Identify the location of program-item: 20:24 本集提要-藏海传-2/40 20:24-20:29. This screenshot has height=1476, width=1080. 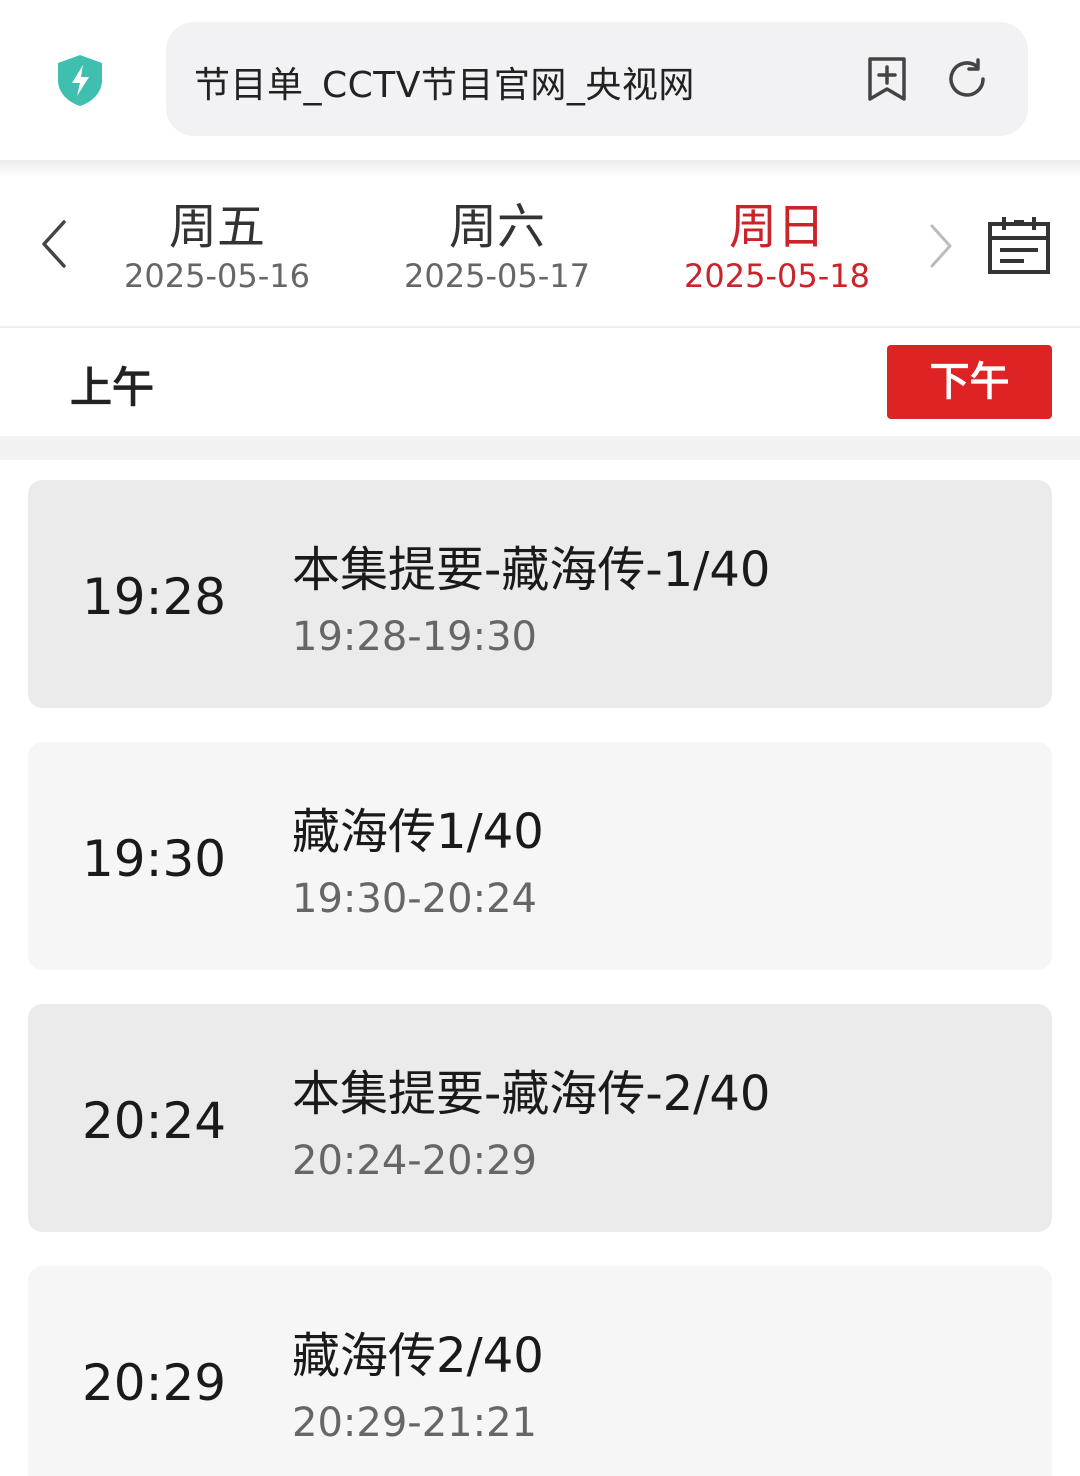
(540, 1118).